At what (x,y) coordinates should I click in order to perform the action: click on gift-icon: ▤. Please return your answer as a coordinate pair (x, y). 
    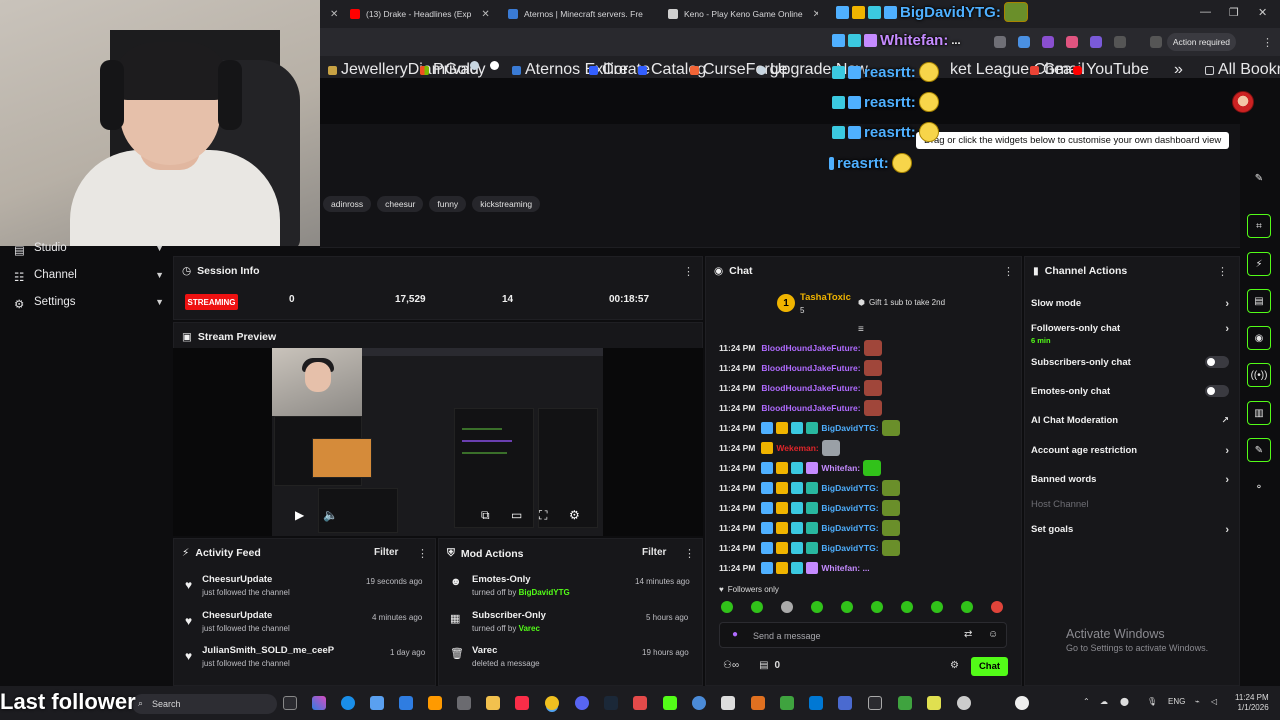
    Looking at the image, I should click on (763, 665).